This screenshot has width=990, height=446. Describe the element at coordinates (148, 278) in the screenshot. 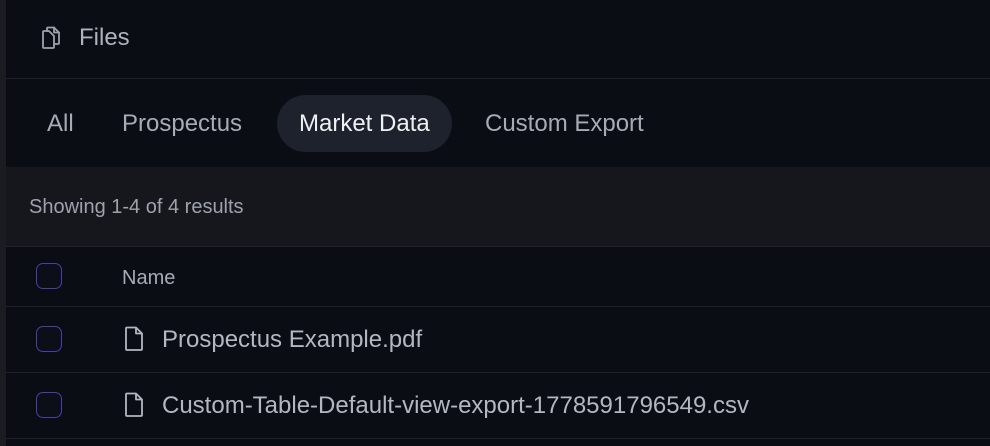

I see `column-header-name: Name` at that location.